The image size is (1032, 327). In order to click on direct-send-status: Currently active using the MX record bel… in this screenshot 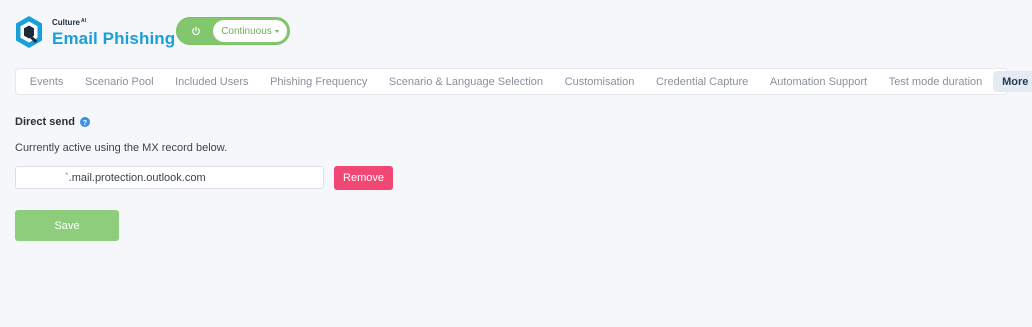, I will do `click(121, 148)`.